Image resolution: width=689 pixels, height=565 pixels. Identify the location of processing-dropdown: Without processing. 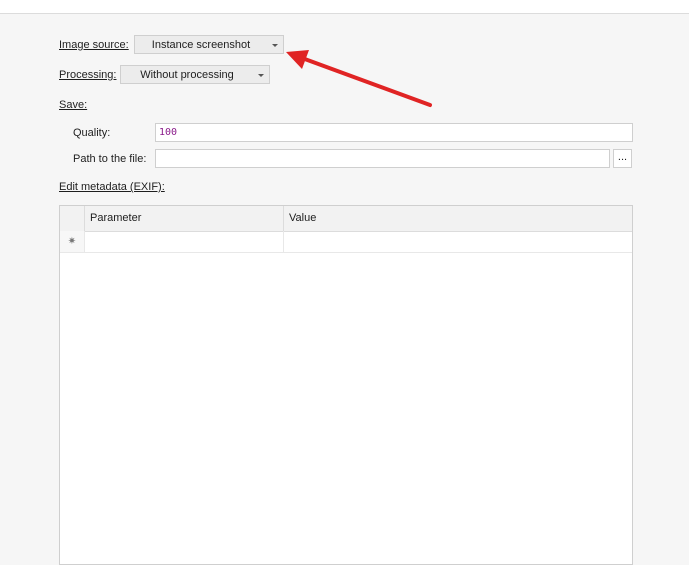
(195, 74).